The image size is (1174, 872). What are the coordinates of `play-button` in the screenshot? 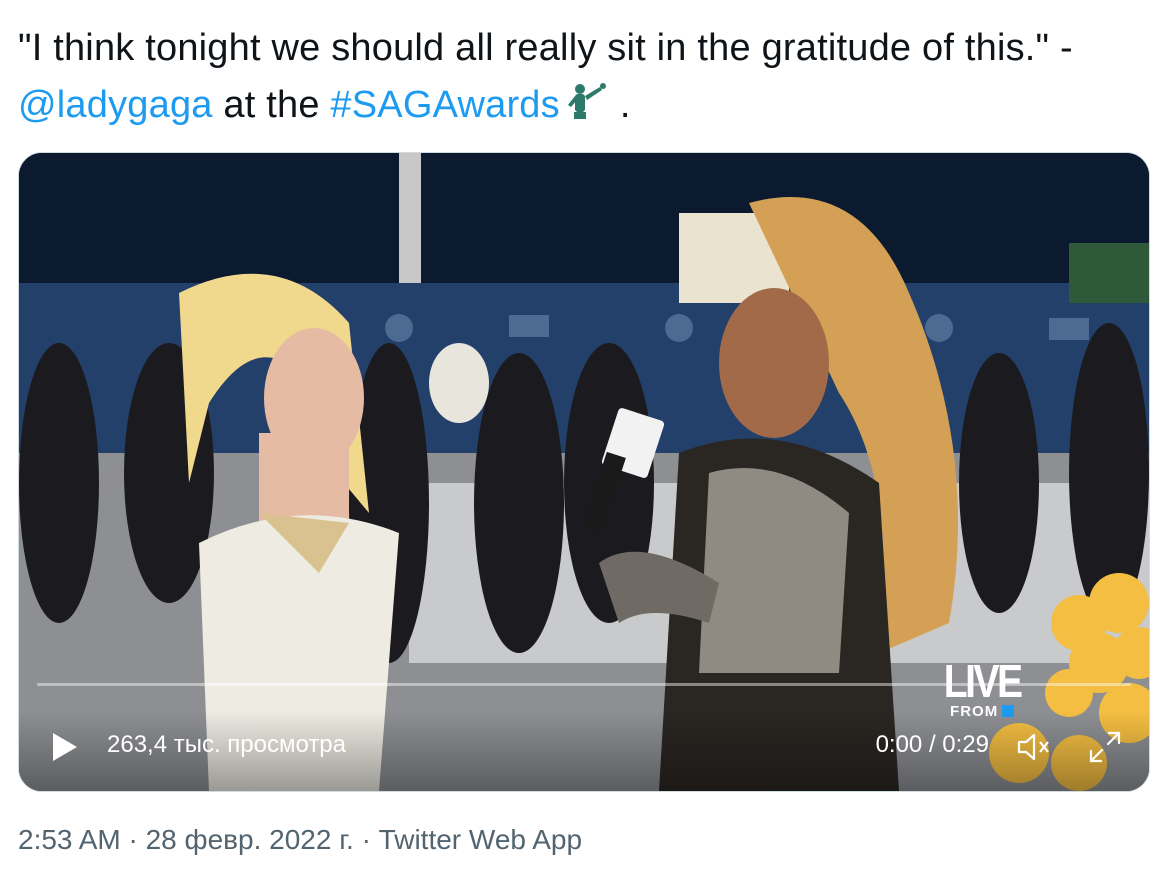 It's located at (65, 747).